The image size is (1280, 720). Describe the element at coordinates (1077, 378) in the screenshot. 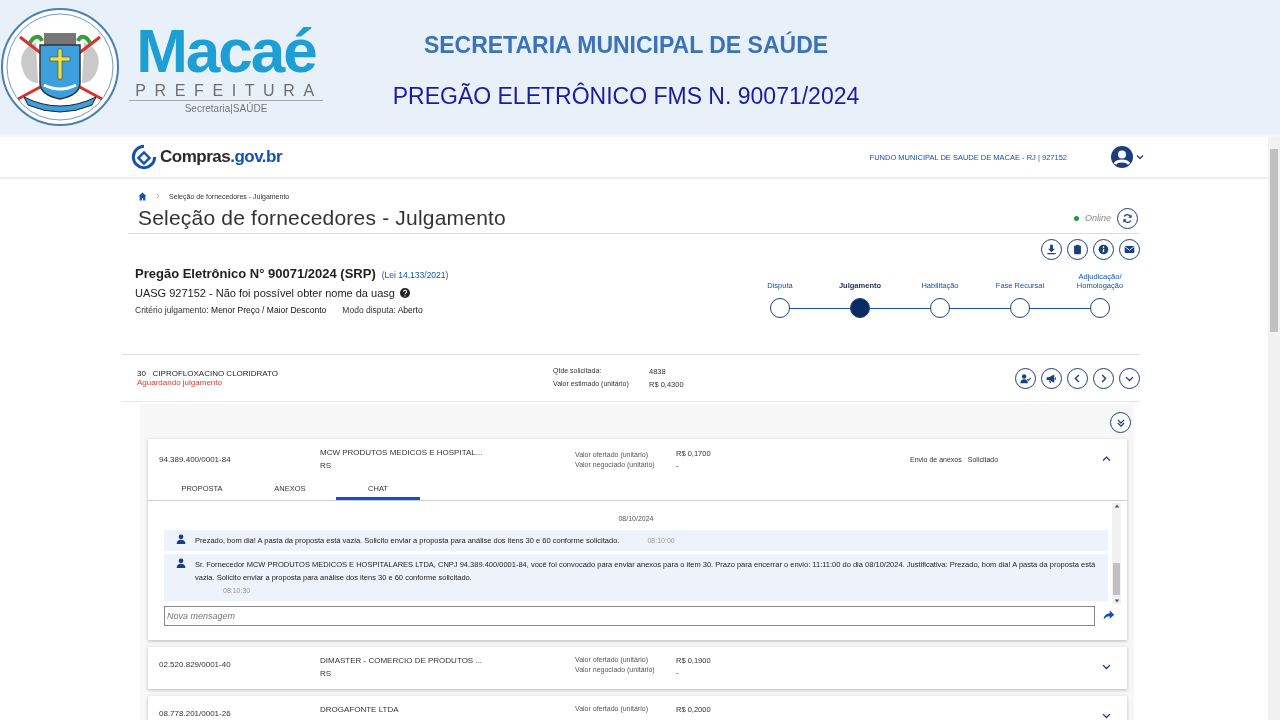

I see `previous-button` at that location.